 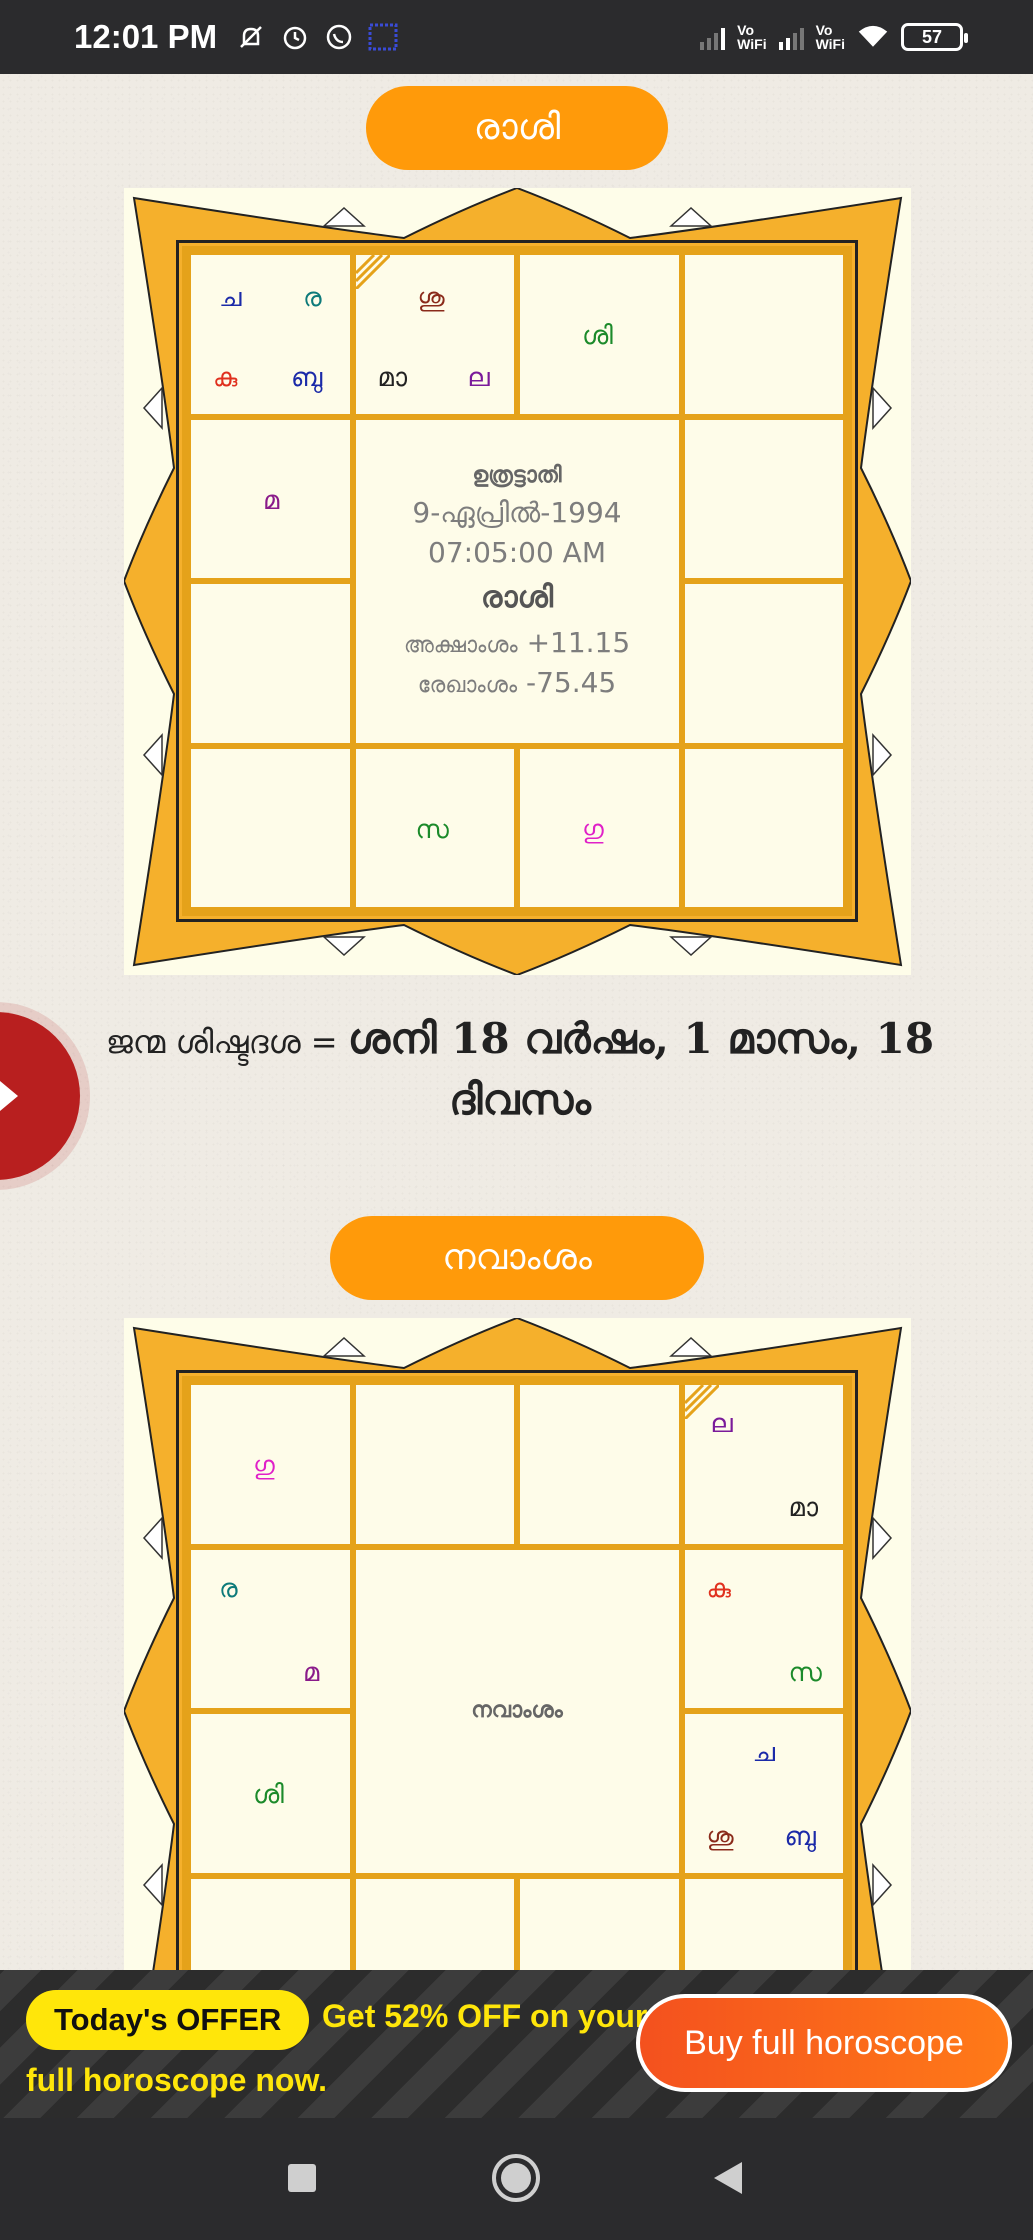 I want to click on home-circle-icon, so click(x=516, y=2178).